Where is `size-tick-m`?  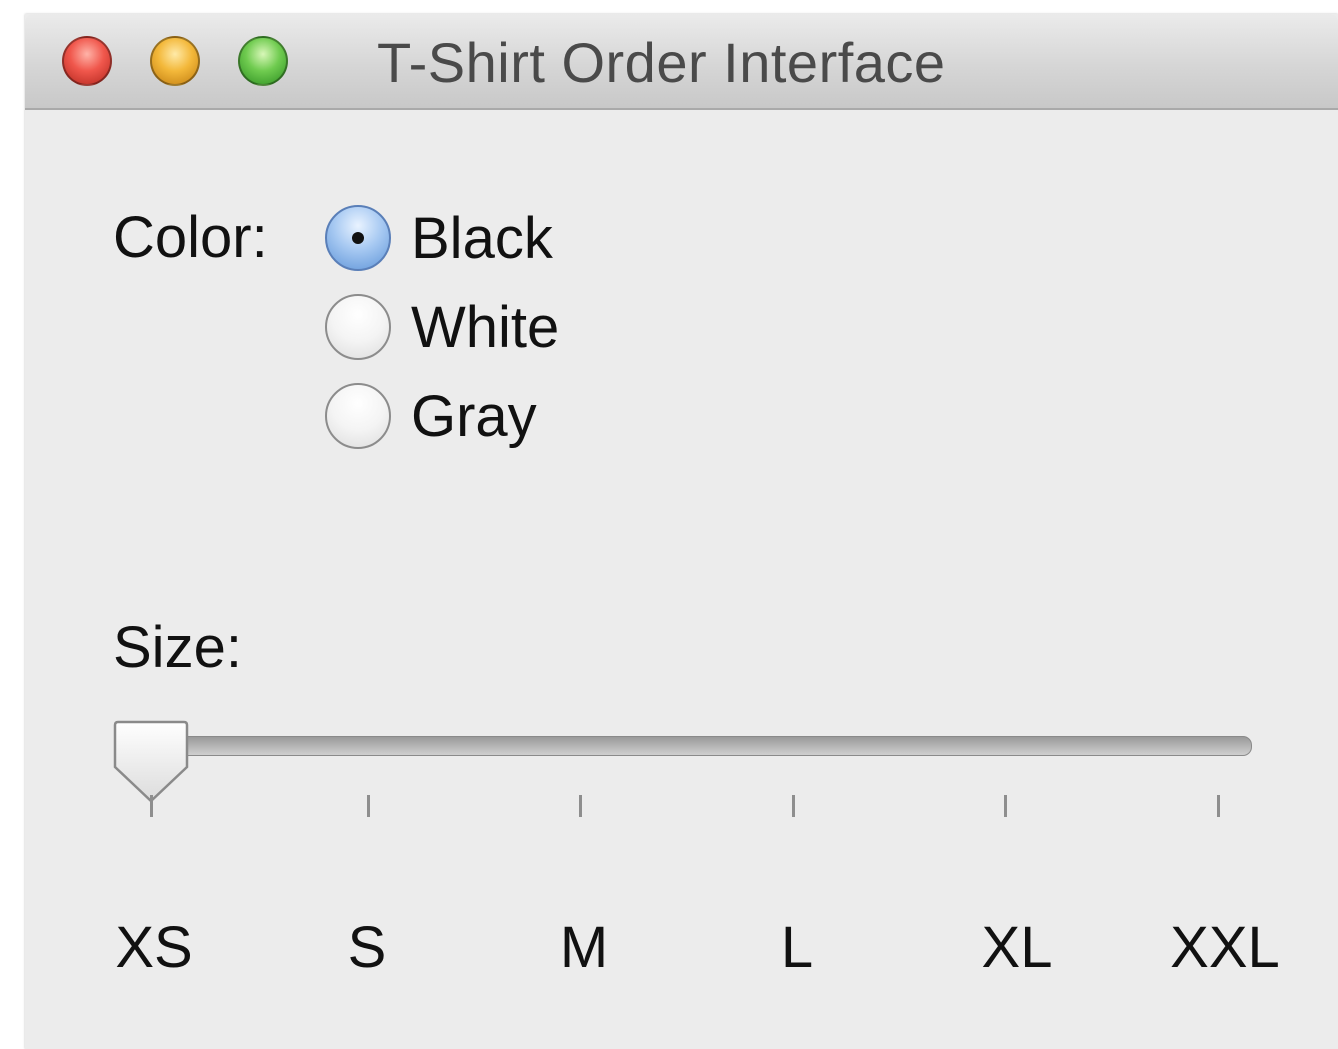 size-tick-m is located at coordinates (580, 806).